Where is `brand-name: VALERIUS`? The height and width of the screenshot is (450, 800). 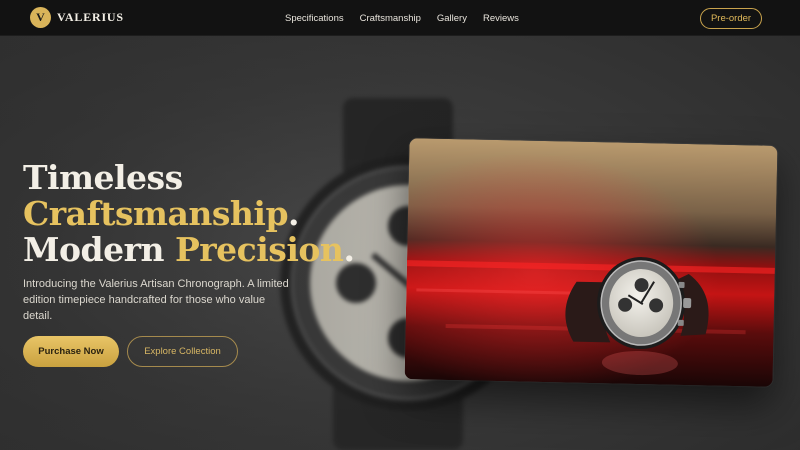
brand-name: VALERIUS is located at coordinates (90, 17).